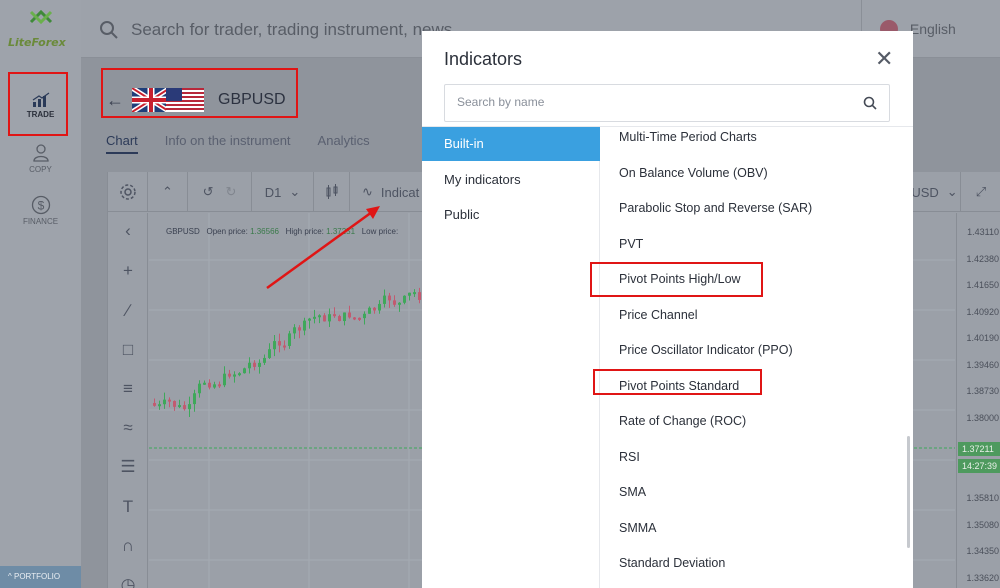  What do you see at coordinates (677, 382) in the screenshot?
I see `highlight-box-pivot-standard` at bounding box center [677, 382].